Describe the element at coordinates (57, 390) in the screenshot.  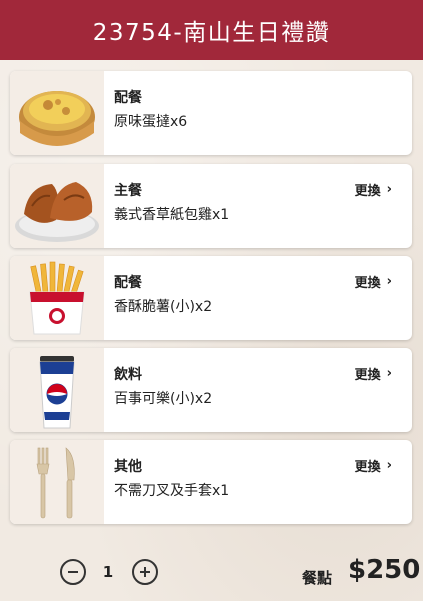
I see `pepsi-cup-image` at that location.